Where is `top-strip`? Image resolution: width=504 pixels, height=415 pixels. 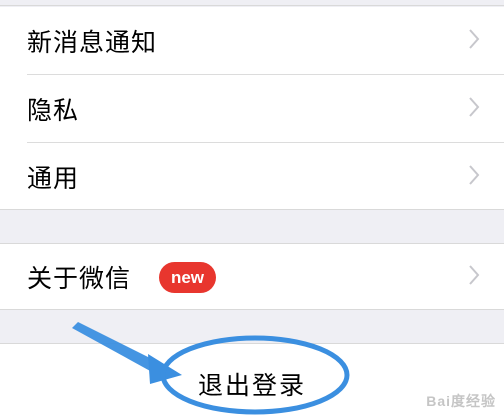
top-strip is located at coordinates (252, 3).